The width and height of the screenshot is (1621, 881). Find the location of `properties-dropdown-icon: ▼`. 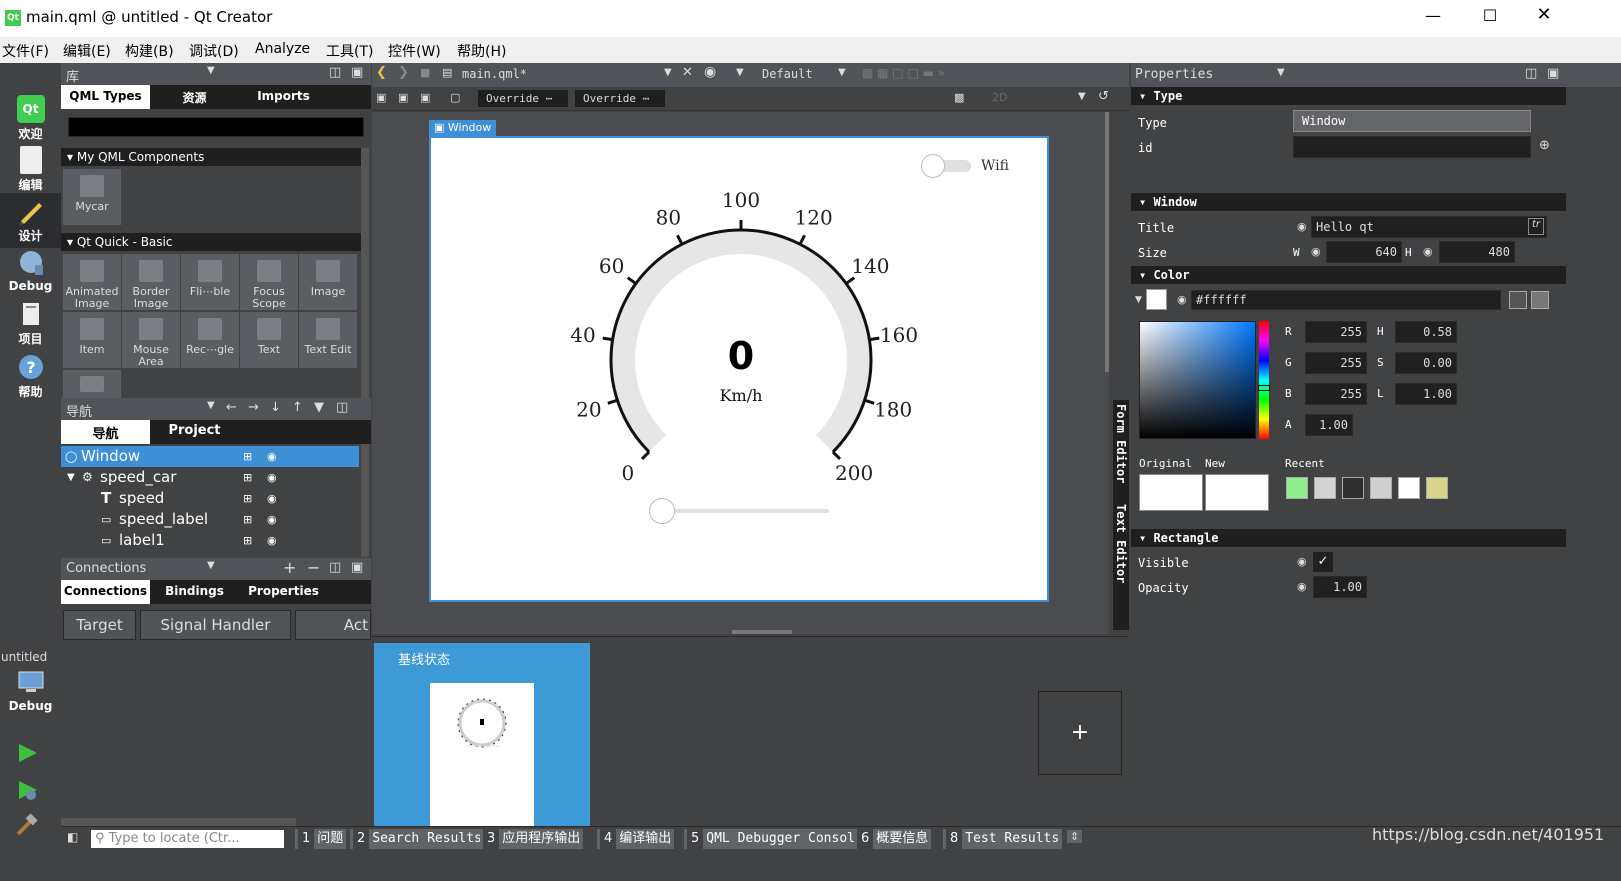

properties-dropdown-icon: ▼ is located at coordinates (1281, 72).